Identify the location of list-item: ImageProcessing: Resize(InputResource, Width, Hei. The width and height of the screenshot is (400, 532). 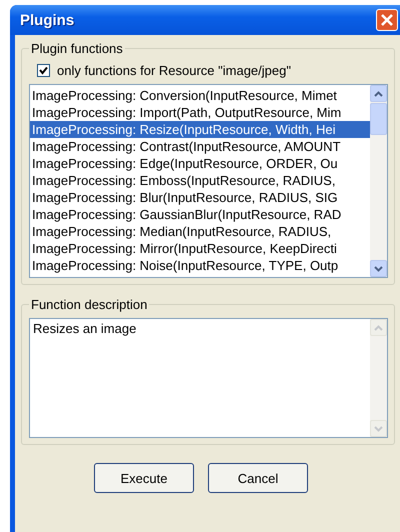
(200, 129).